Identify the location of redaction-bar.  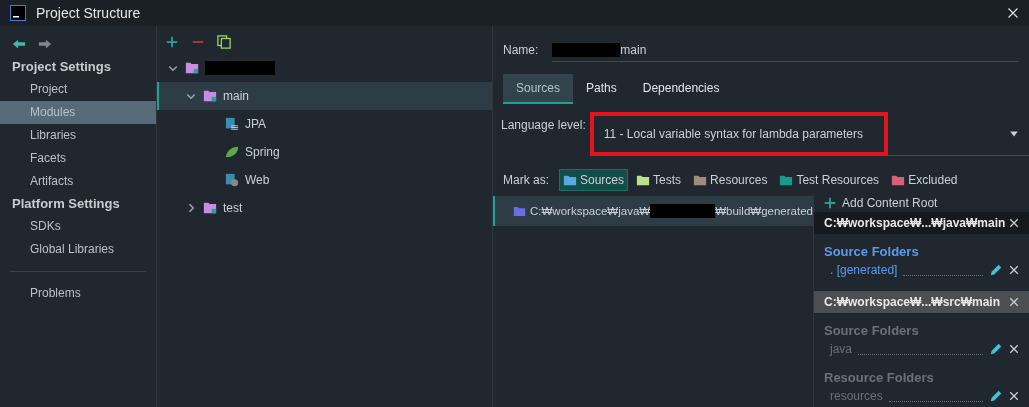
(683, 211).